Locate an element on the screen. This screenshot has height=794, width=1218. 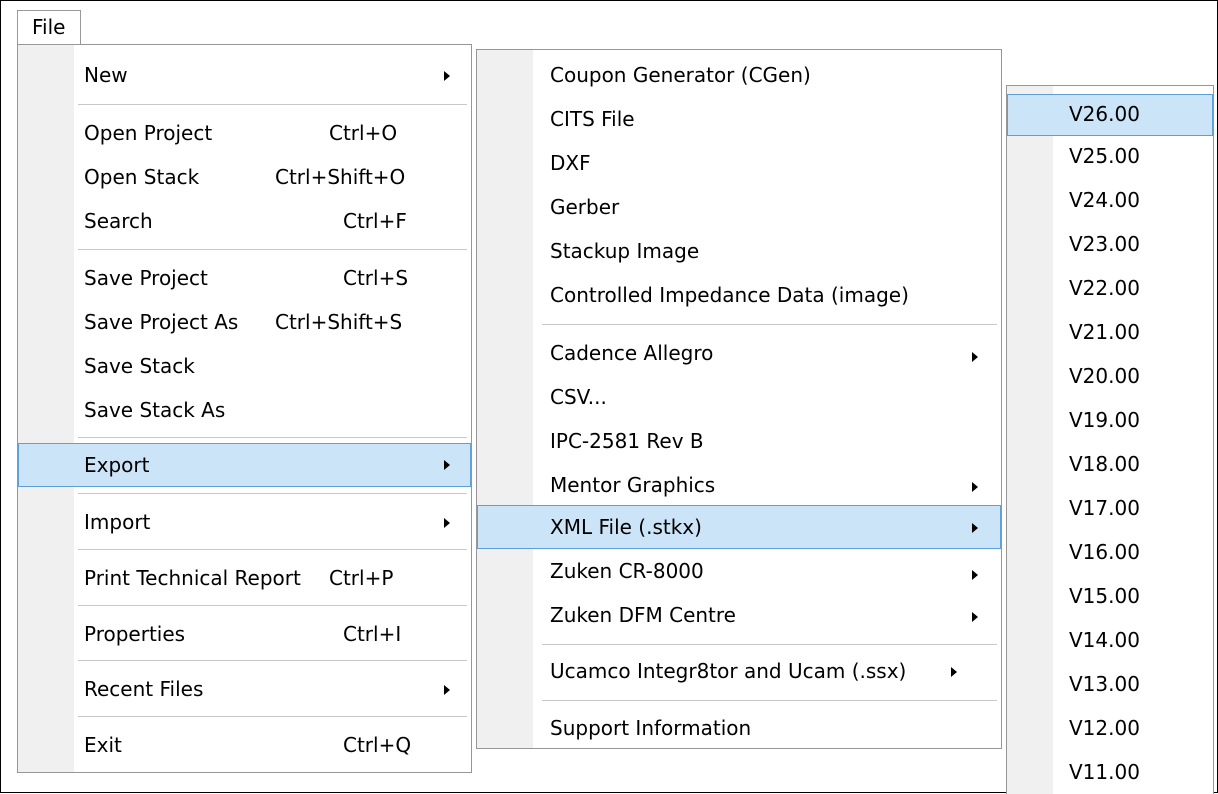
export-item-cits-file-label: CITS File is located at coordinates (592, 119).